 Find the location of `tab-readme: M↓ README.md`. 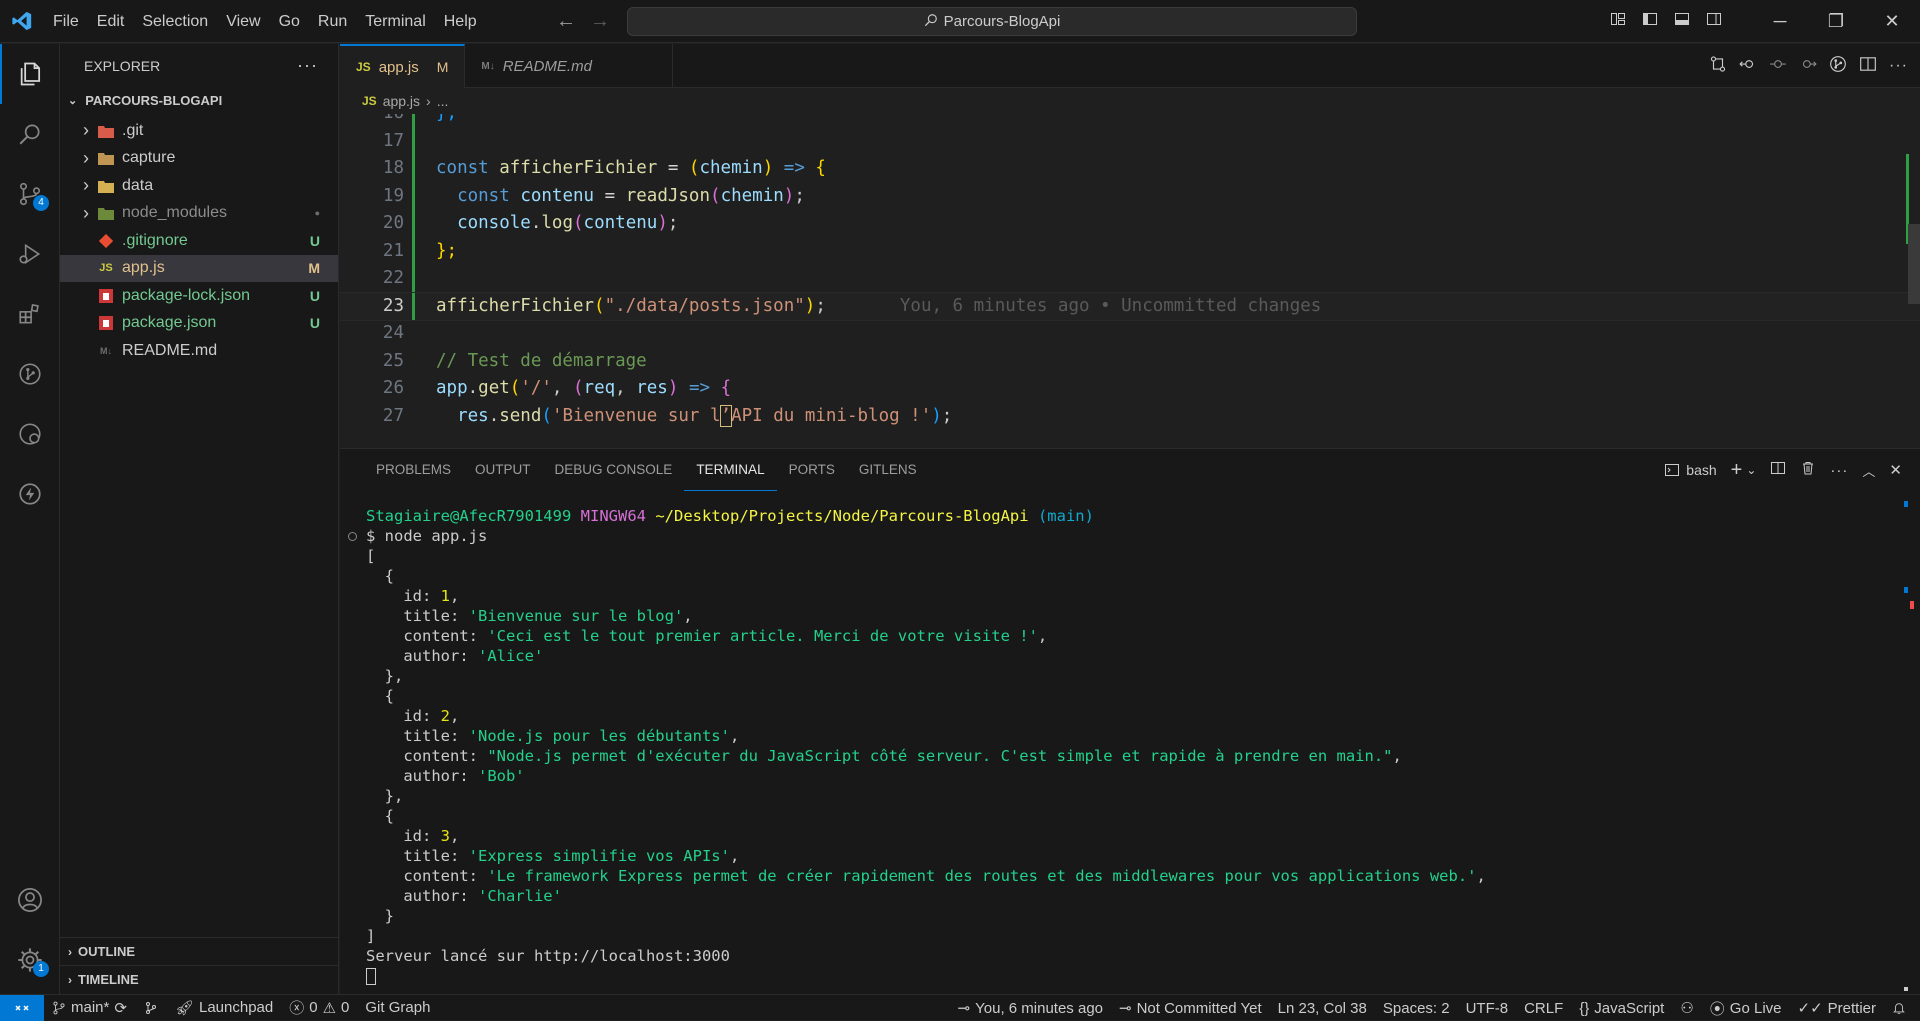

tab-readme: M↓ README.md is located at coordinates (569, 66).